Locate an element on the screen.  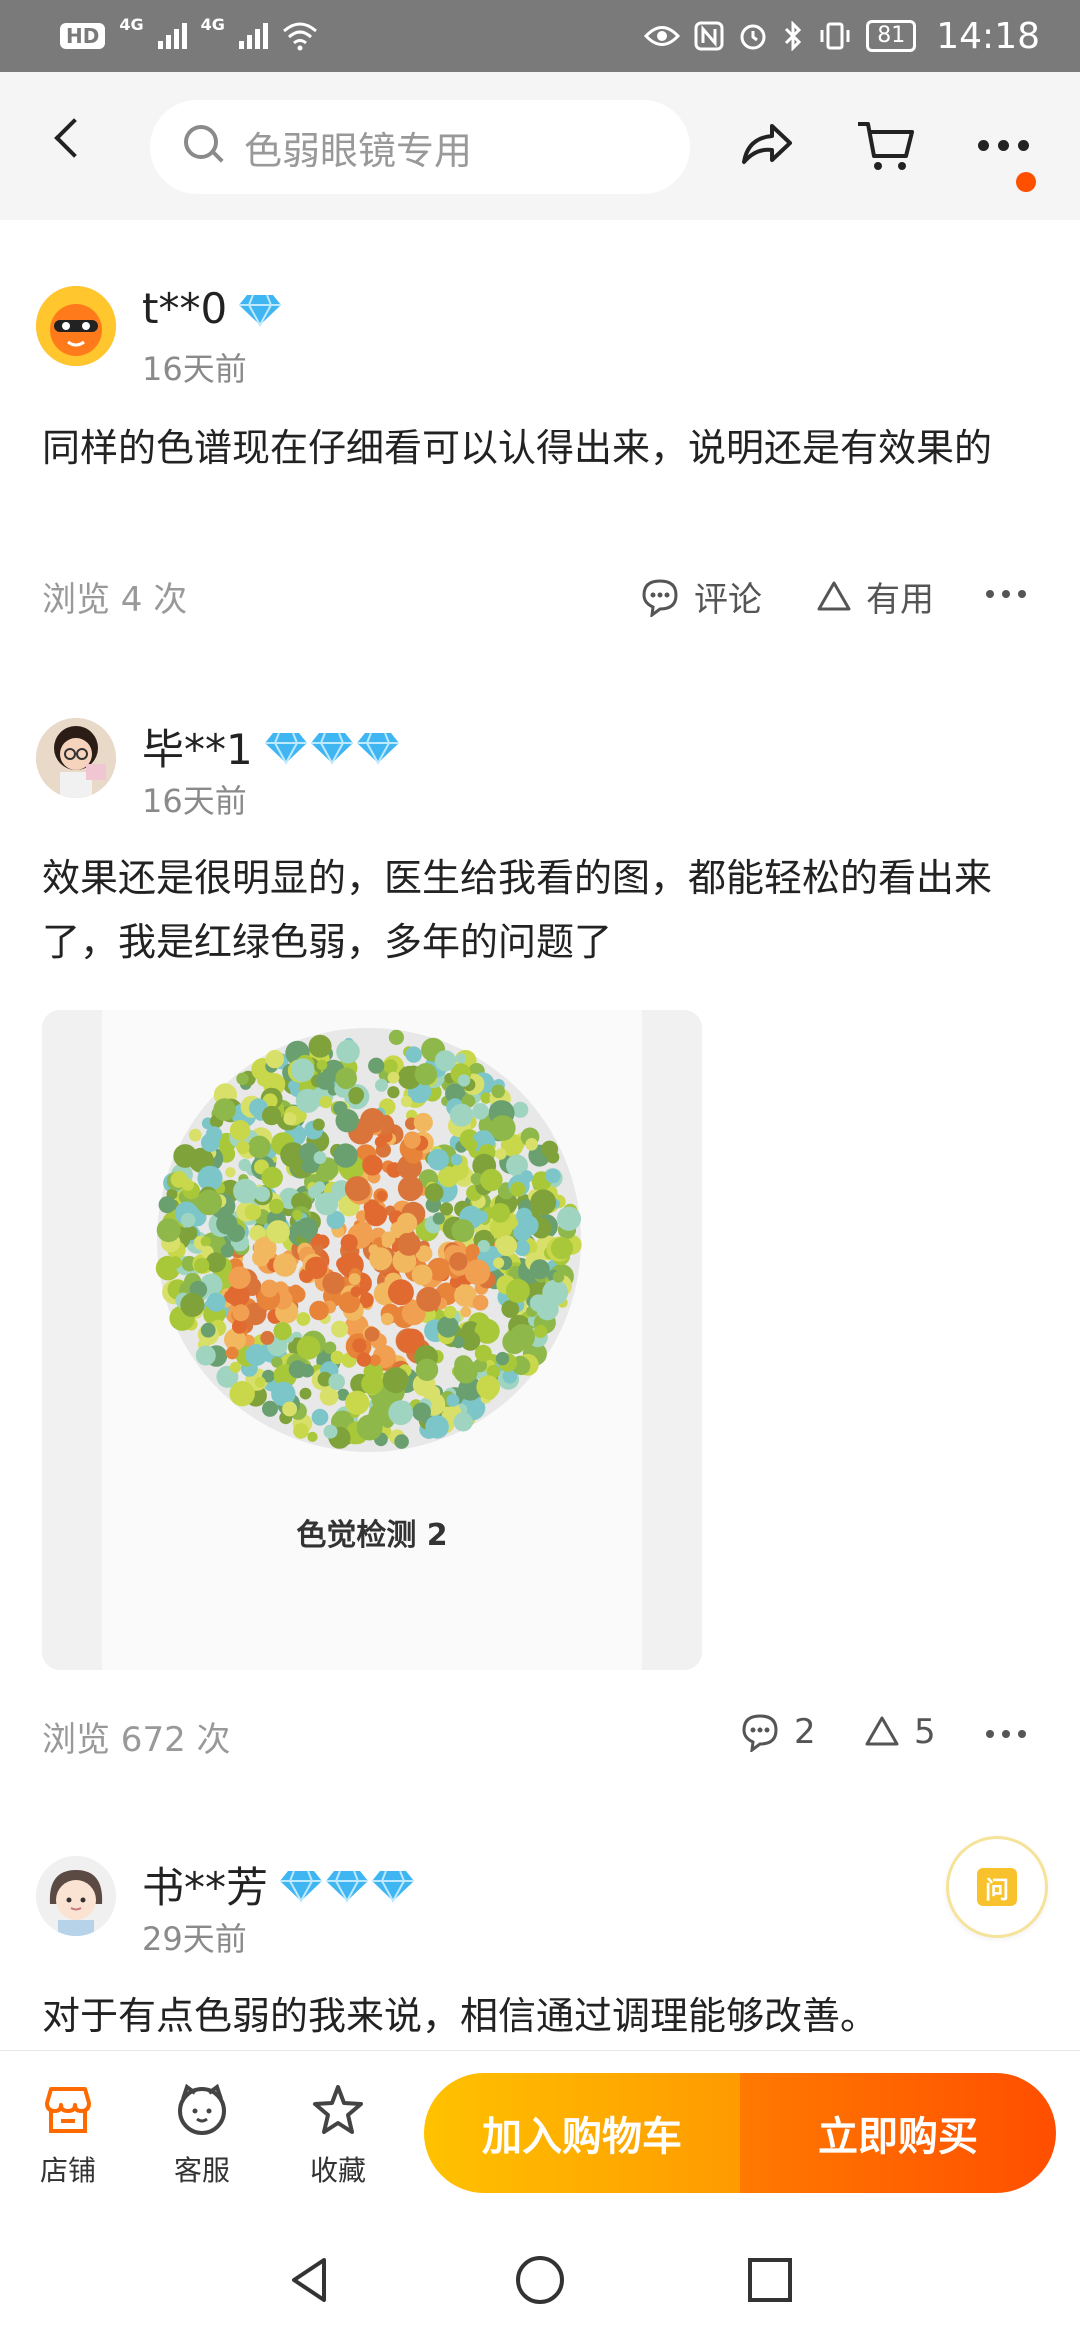
useful-button: 5 is located at coordinates (900, 1732).